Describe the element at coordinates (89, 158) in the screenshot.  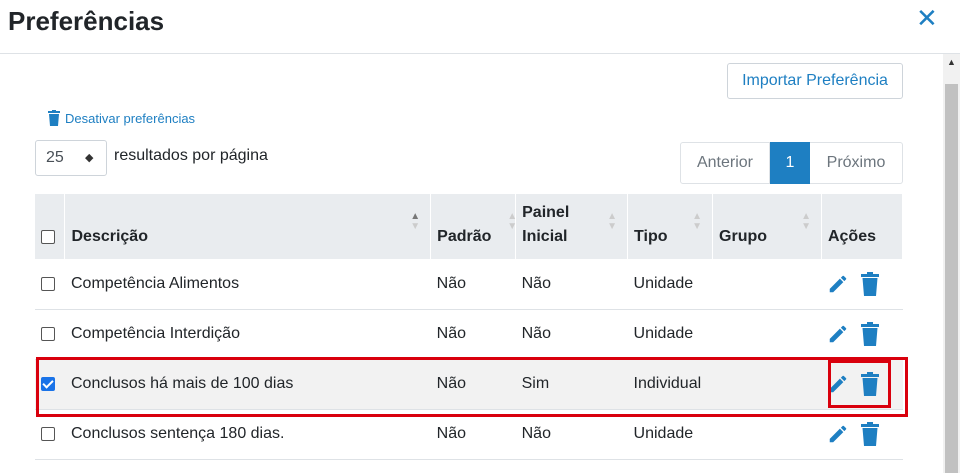
I see `select-caret-icon: ◆` at that location.